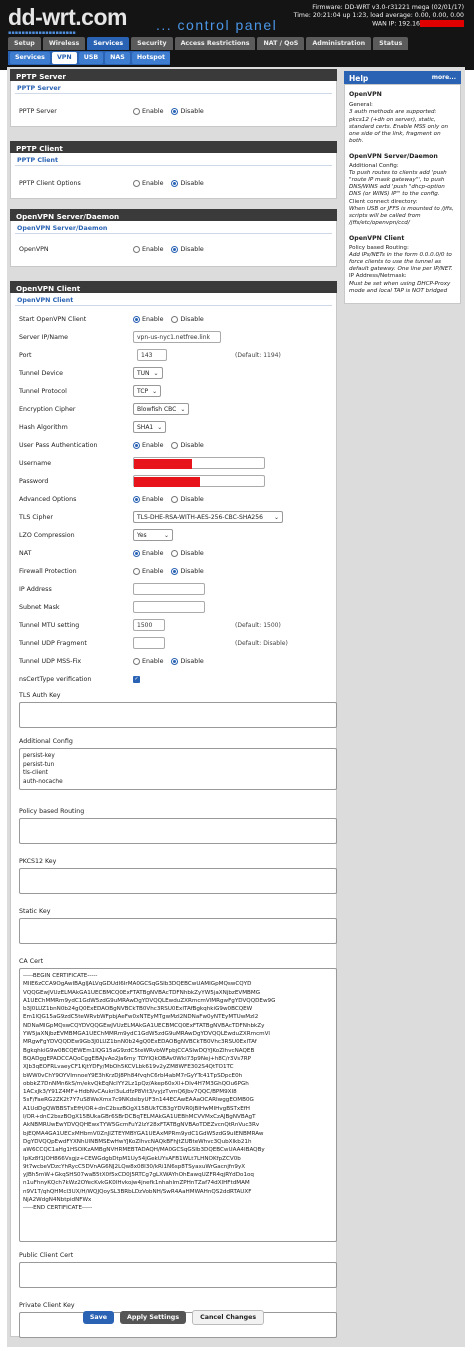  Describe the element at coordinates (391, 43) in the screenshot. I see `tab-status: Status` at that location.